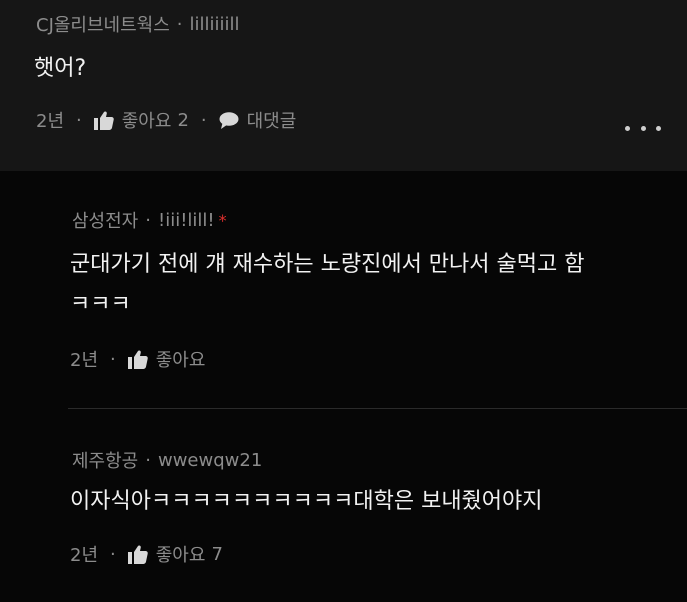  I want to click on reply-text-line-2: ㅋㅋㅋ, so click(100, 304).